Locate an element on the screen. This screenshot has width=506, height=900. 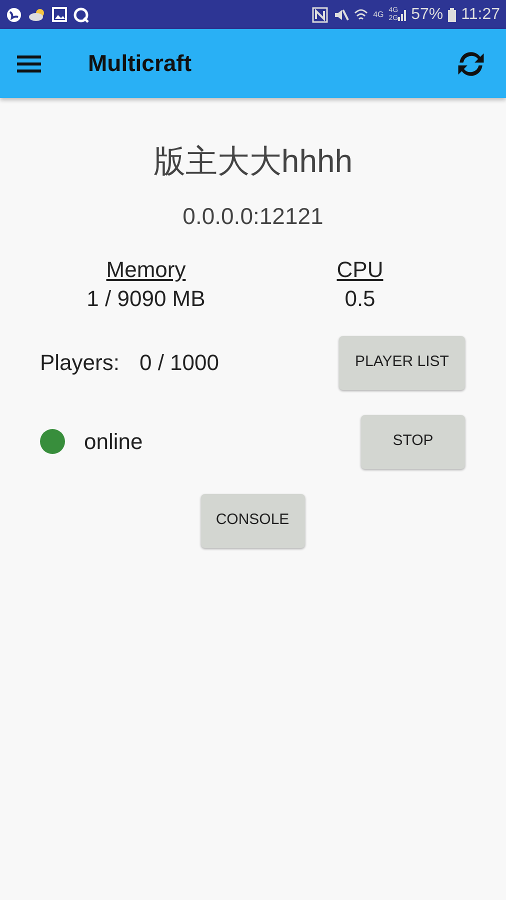
image-icon is located at coordinates (59, 14).